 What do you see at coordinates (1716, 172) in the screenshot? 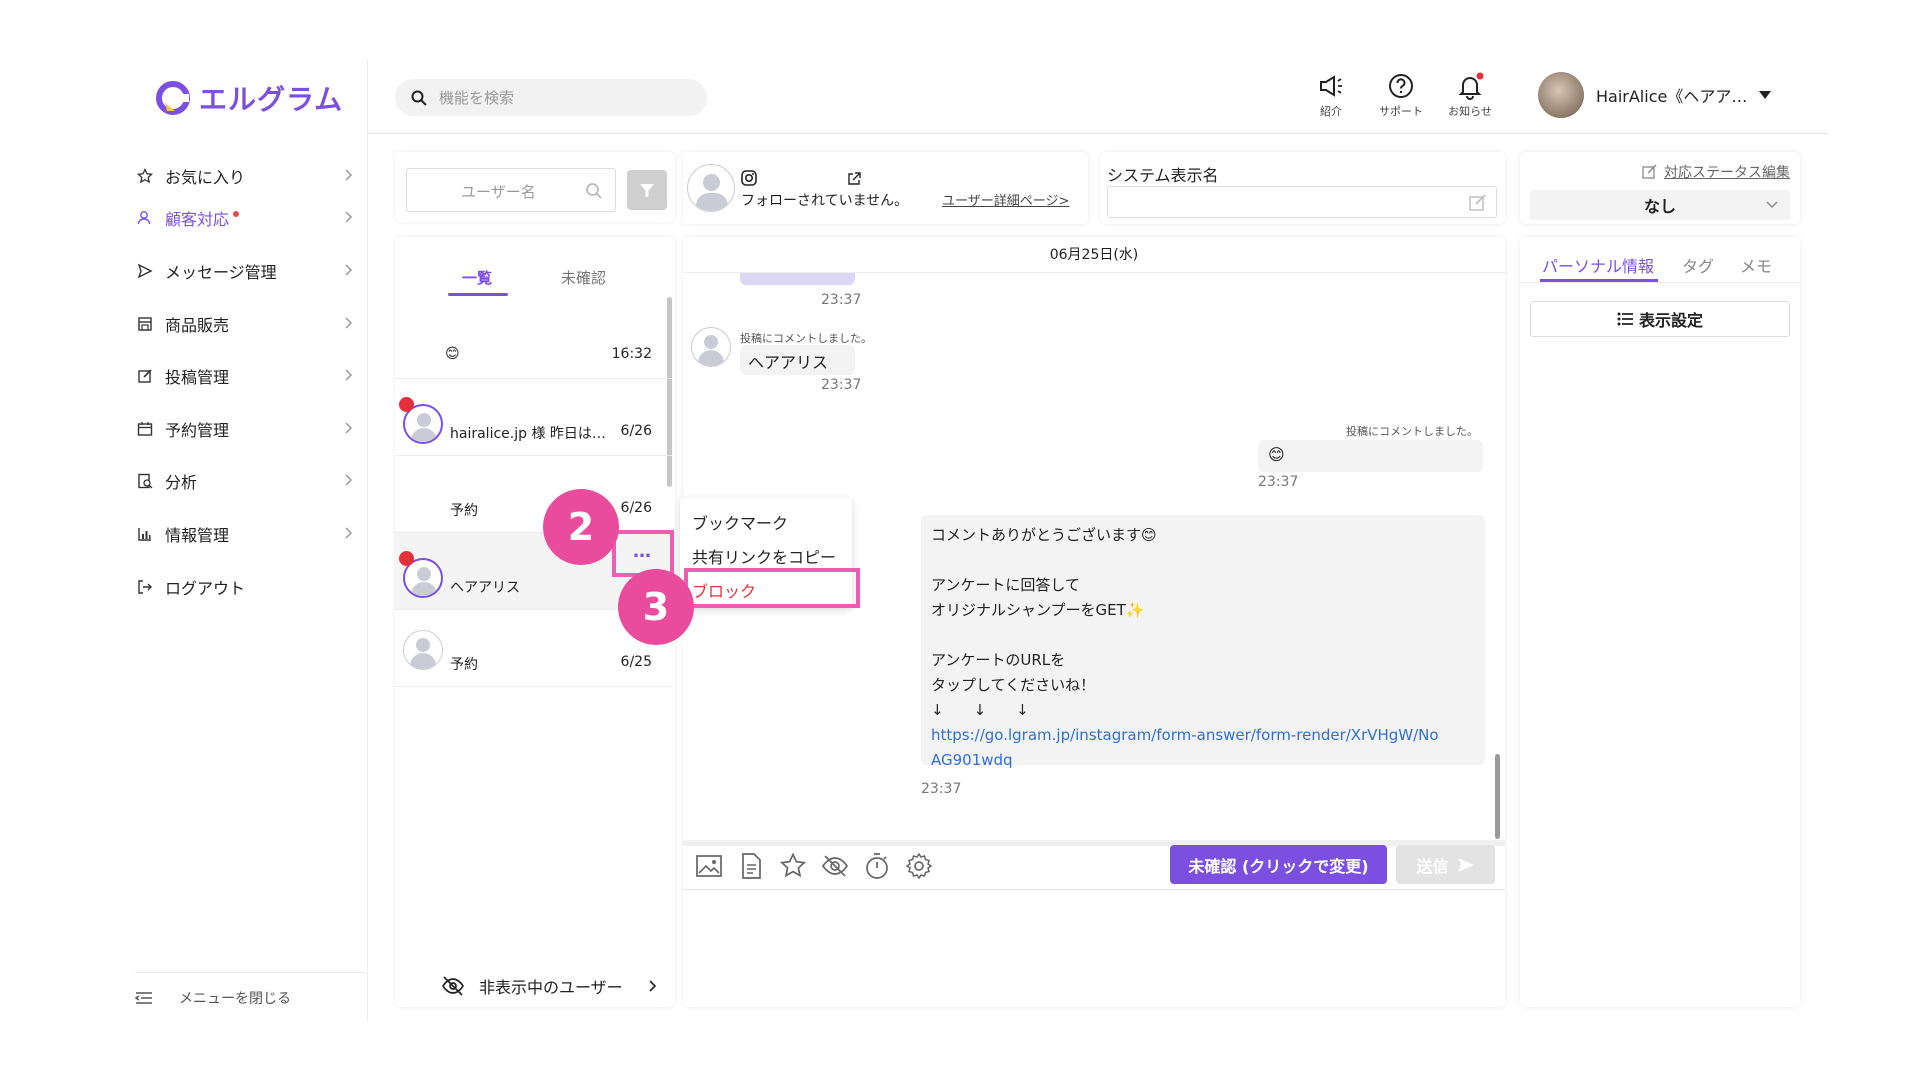
I see `status-edit-link: 対応ステータス編集` at bounding box center [1716, 172].